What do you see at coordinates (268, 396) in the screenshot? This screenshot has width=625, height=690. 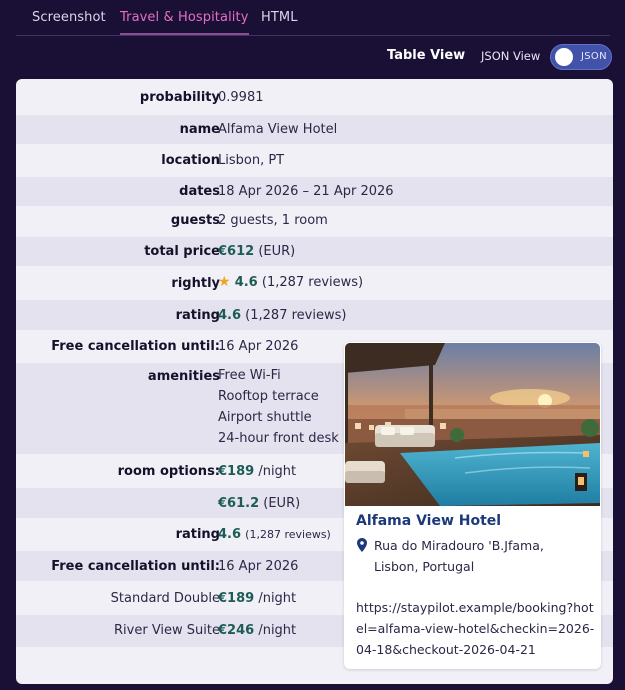 I see `amenity-item: Rooftop terrace` at bounding box center [268, 396].